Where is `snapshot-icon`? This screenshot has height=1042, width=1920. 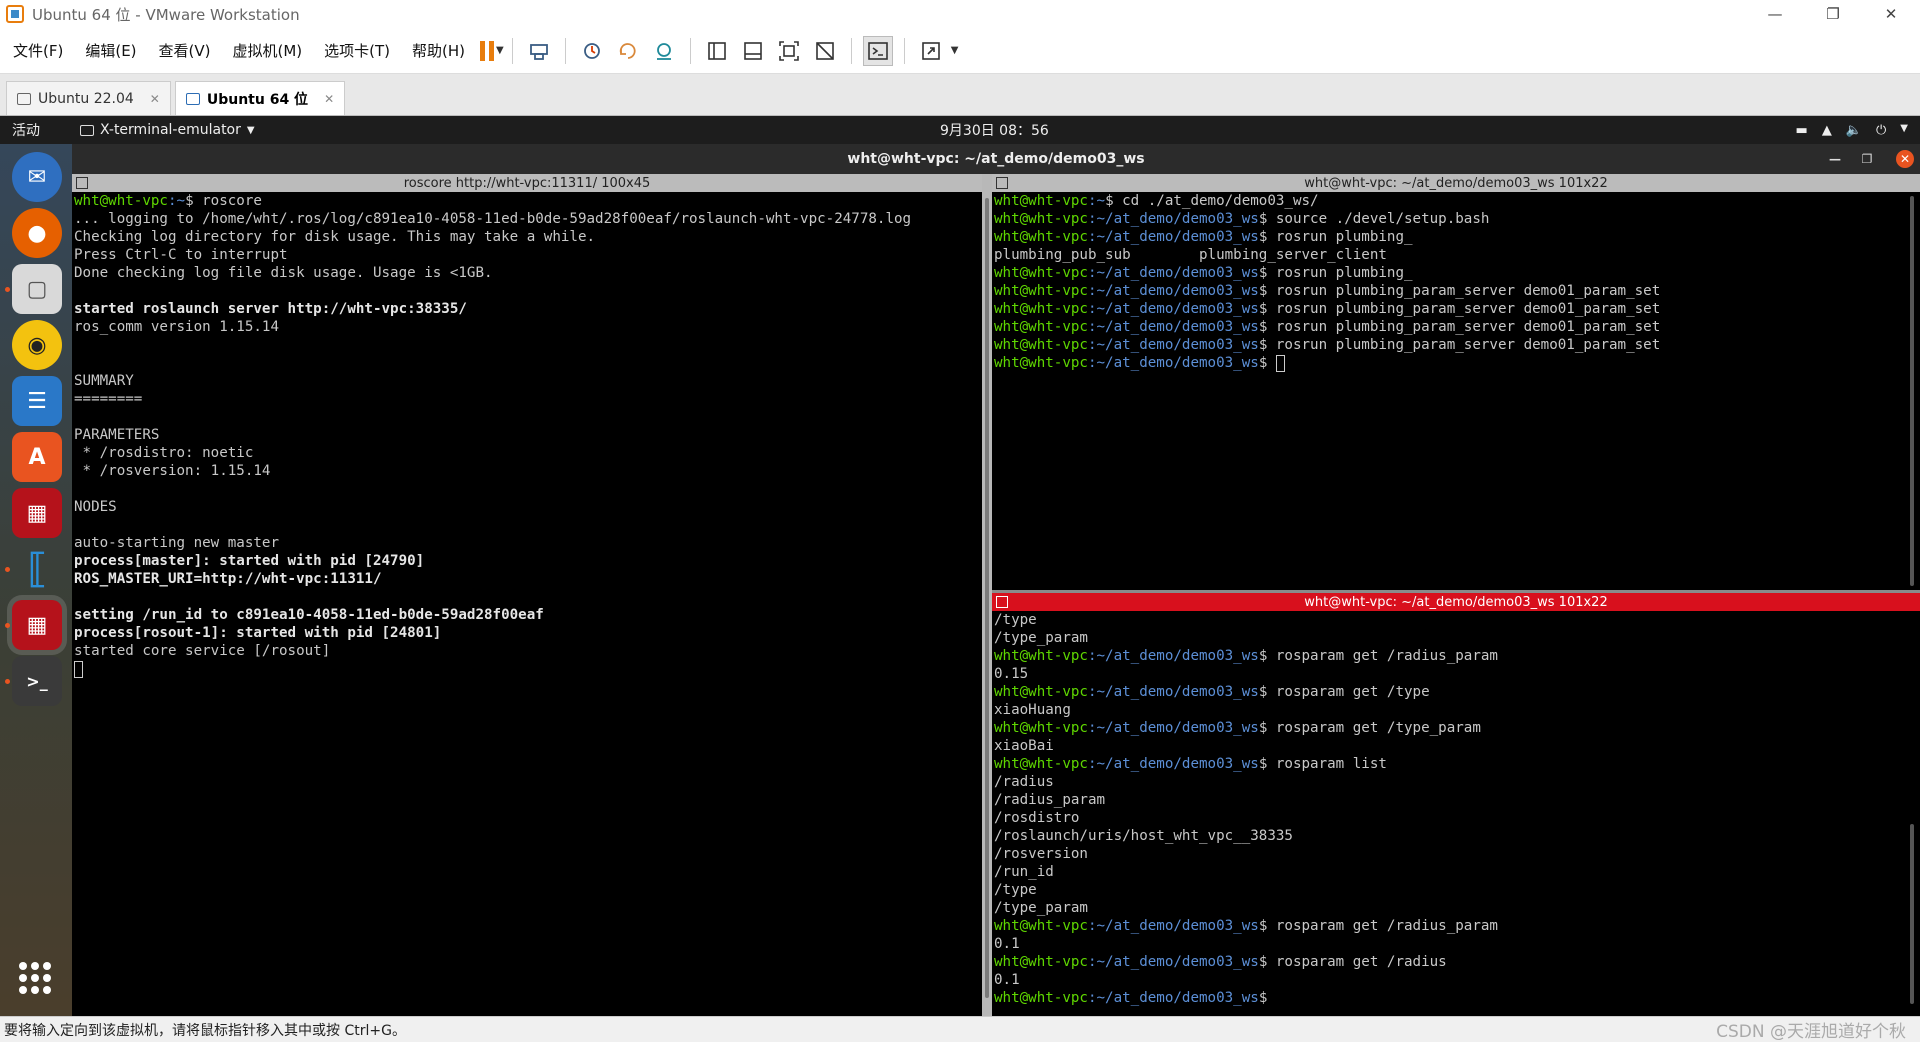
snapshot-icon is located at coordinates (592, 51).